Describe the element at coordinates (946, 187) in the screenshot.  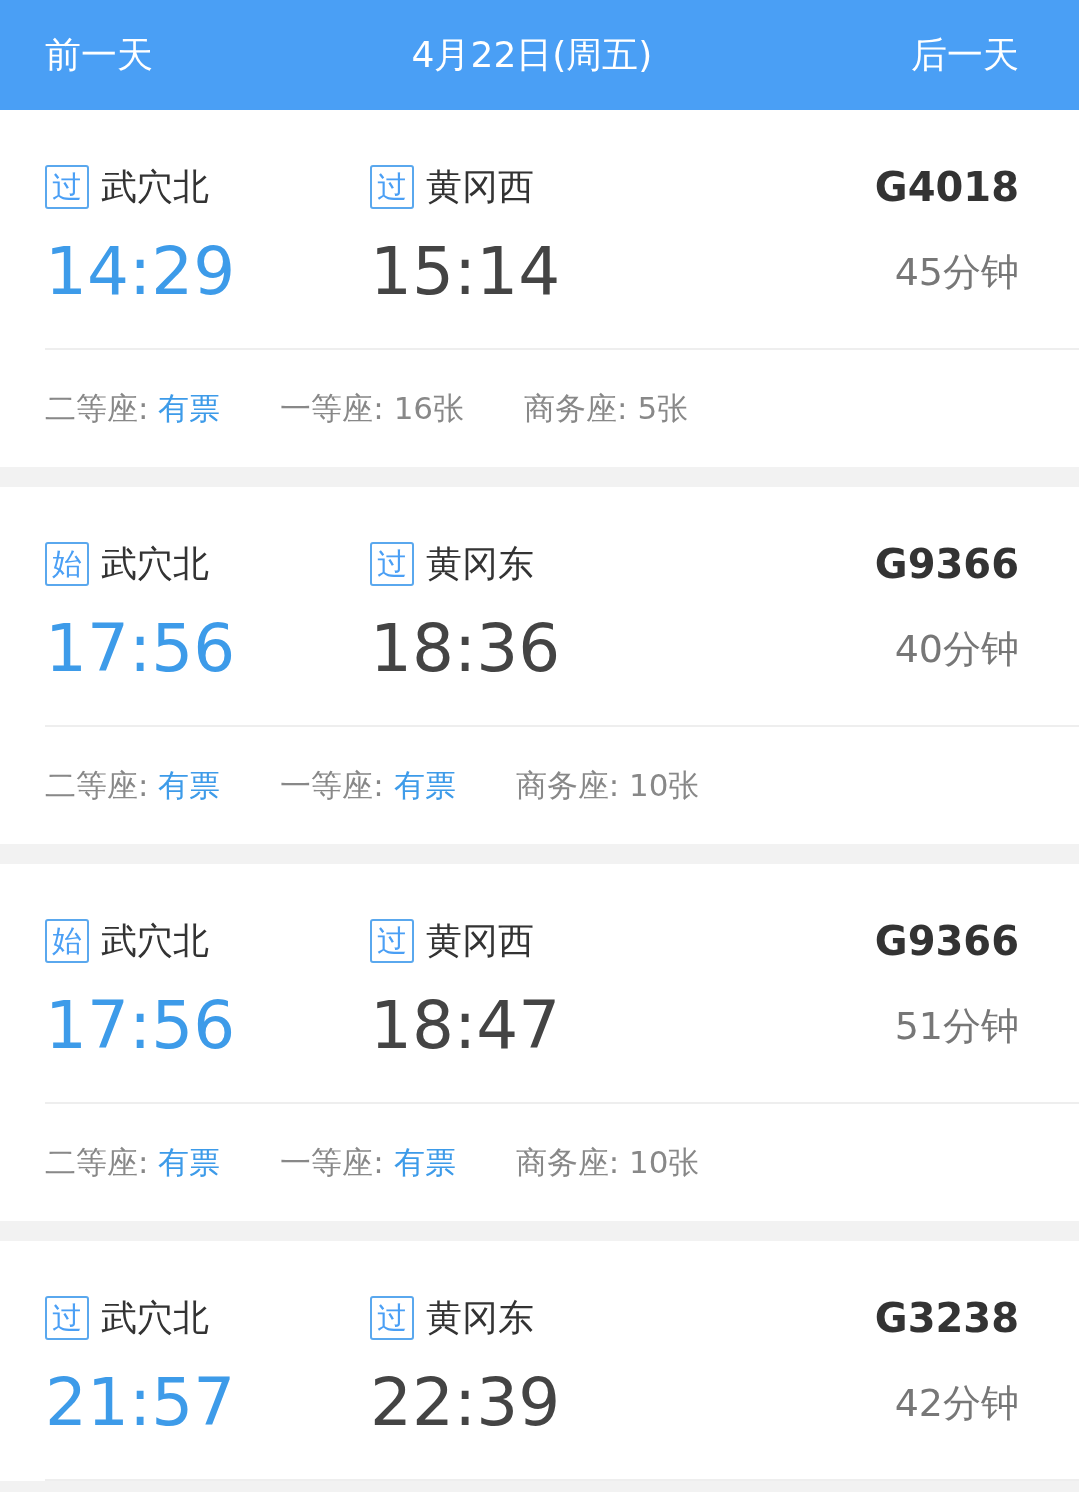
I see `train-number: G4018` at that location.